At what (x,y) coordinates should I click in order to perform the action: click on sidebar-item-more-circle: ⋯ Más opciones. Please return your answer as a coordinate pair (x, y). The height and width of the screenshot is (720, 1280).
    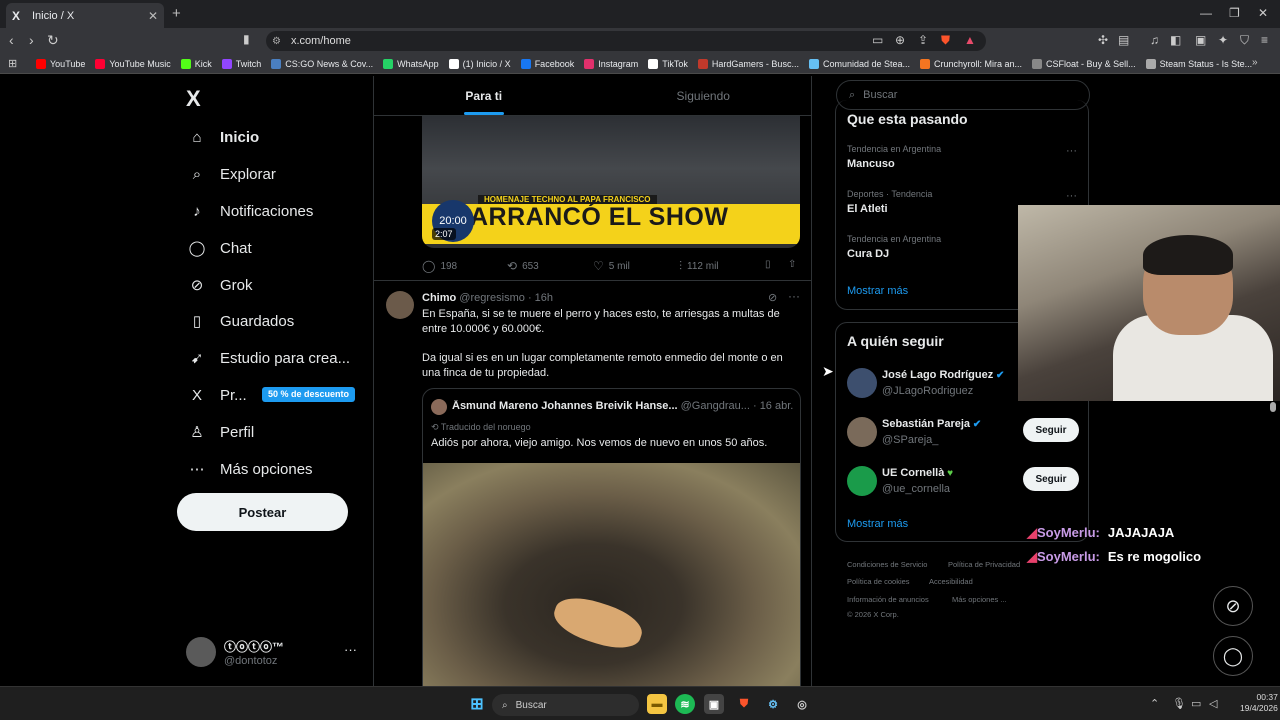
    Looking at the image, I should click on (249, 469).